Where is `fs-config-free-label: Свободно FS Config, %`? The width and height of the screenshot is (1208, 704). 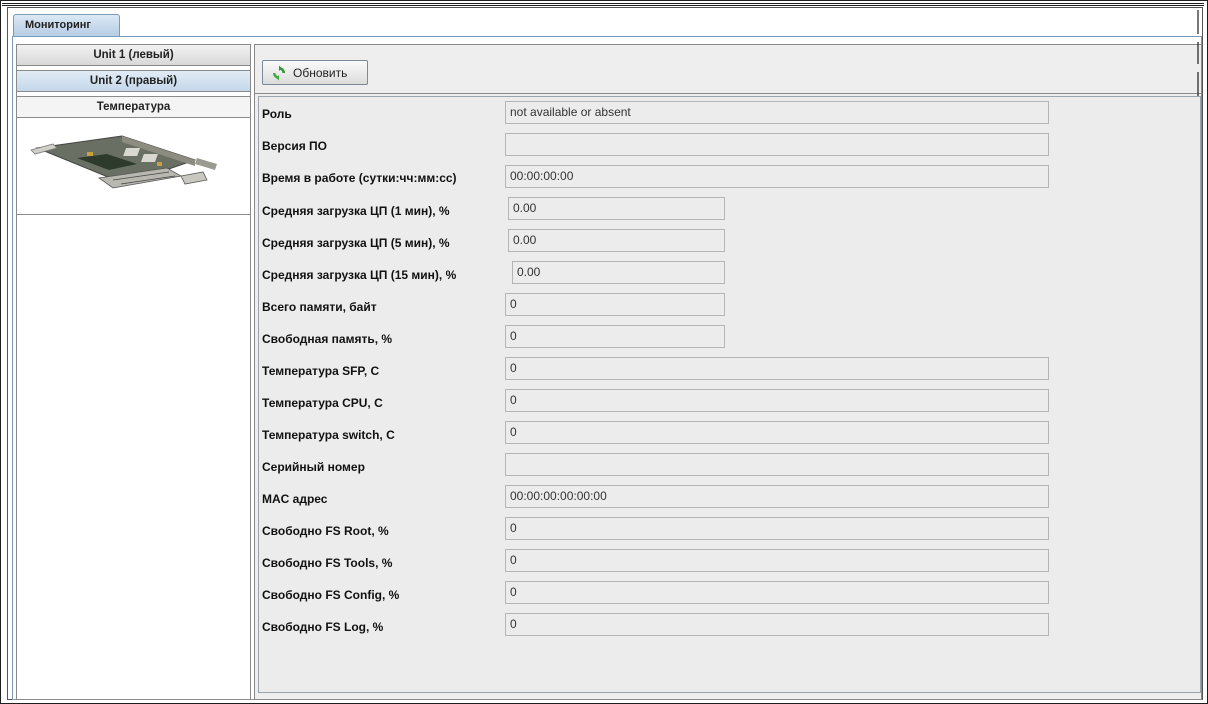 fs-config-free-label: Свободно FS Config, % is located at coordinates (331, 595).